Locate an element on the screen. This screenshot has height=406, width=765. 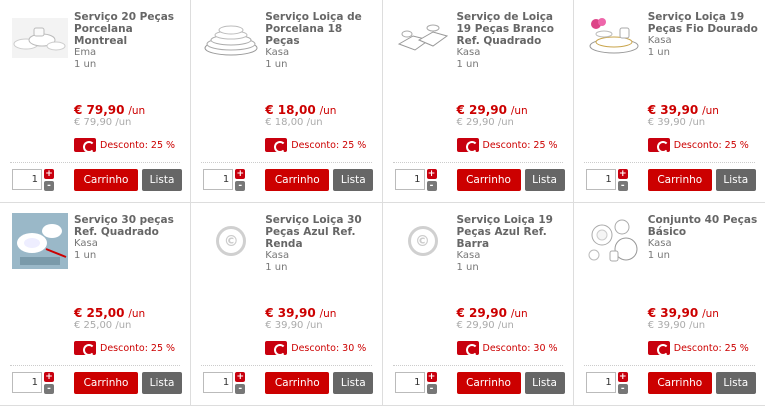
product-name: Serviço 20 Peças Porcelana Montreal is located at coordinates (129, 29).